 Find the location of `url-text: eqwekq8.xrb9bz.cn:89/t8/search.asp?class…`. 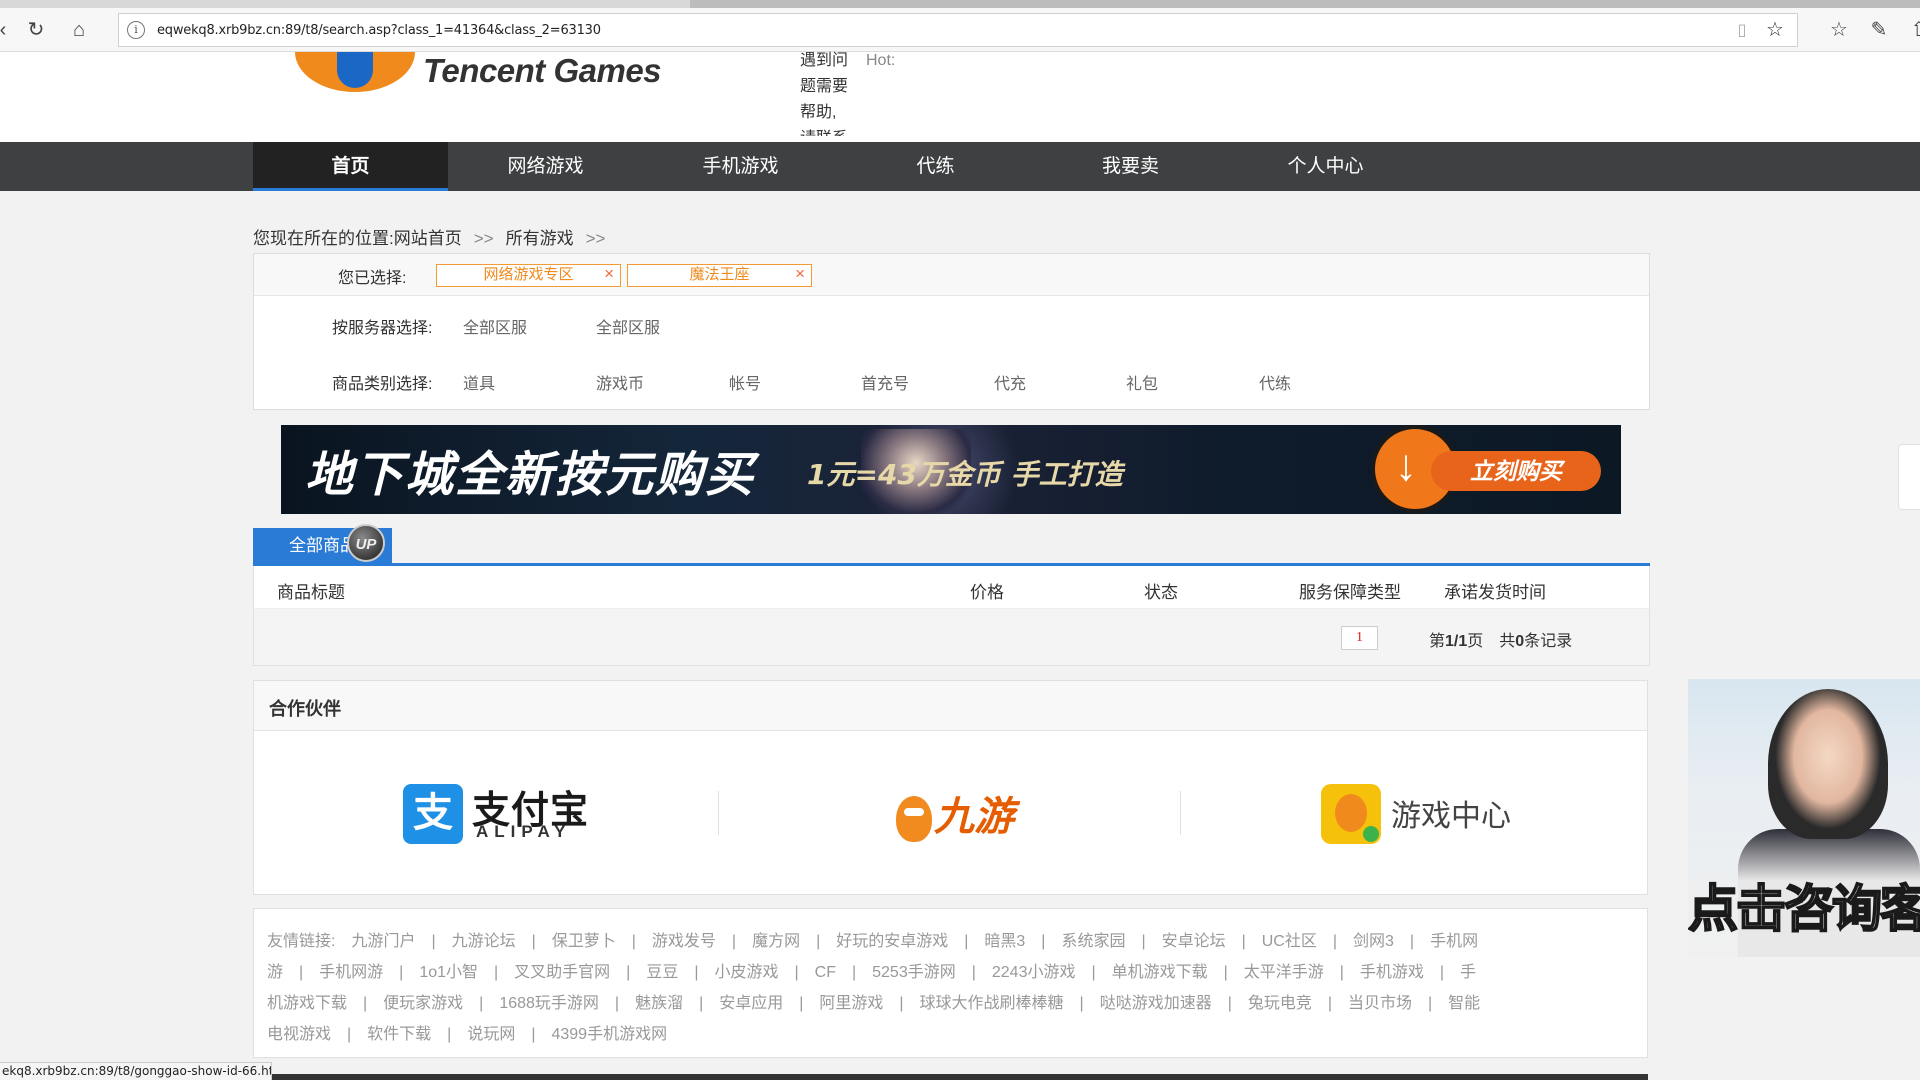

url-text: eqwekq8.xrb9bz.cn:89/t8/search.asp?class… is located at coordinates (379, 30).